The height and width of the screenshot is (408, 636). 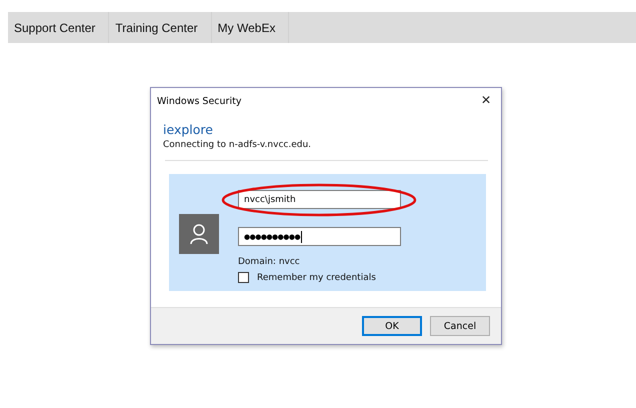 What do you see at coordinates (199, 234) in the screenshot?
I see `user-icon` at bounding box center [199, 234].